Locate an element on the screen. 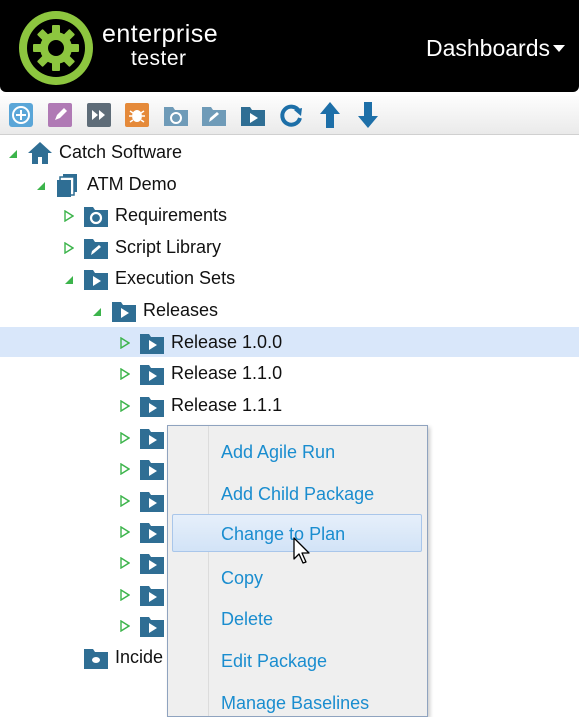 This screenshot has width=579, height=717. context-menu-item-label: Edit Package is located at coordinates (274, 661).